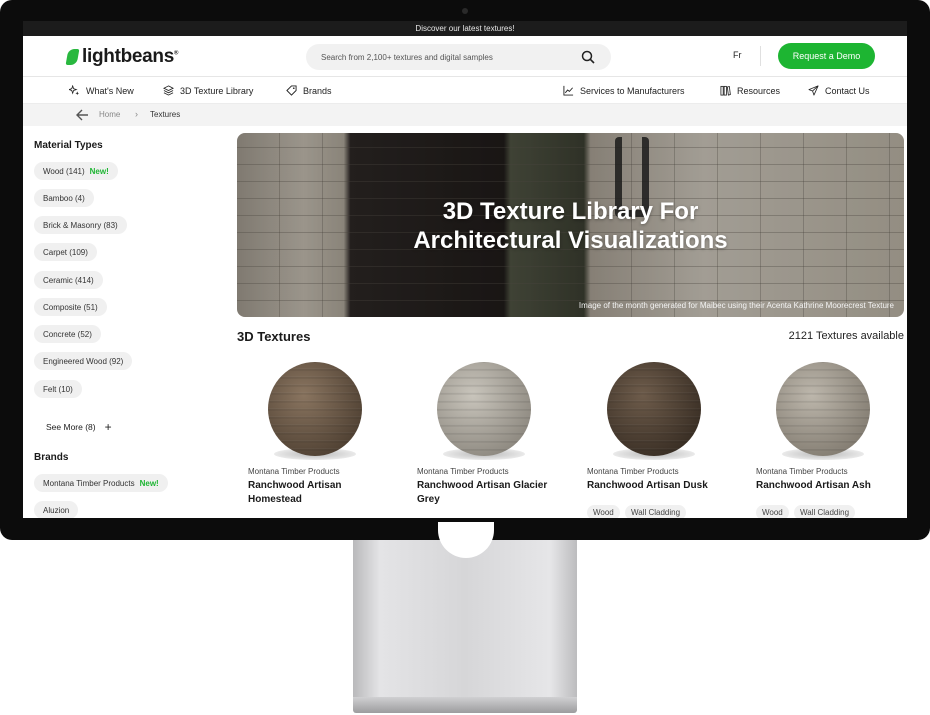 The width and height of the screenshot is (930, 715). What do you see at coordinates (64, 171) in the screenshot?
I see `pill-label: Wood (141)` at bounding box center [64, 171].